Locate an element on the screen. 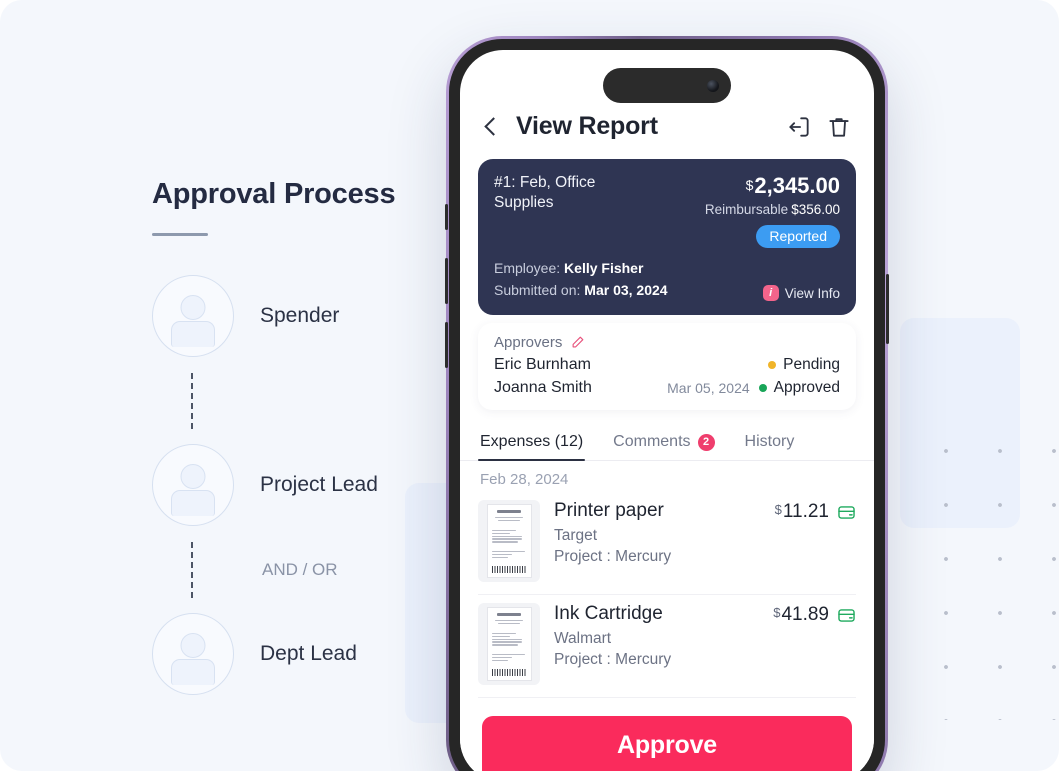  view-info-label: View Info is located at coordinates (812, 293).